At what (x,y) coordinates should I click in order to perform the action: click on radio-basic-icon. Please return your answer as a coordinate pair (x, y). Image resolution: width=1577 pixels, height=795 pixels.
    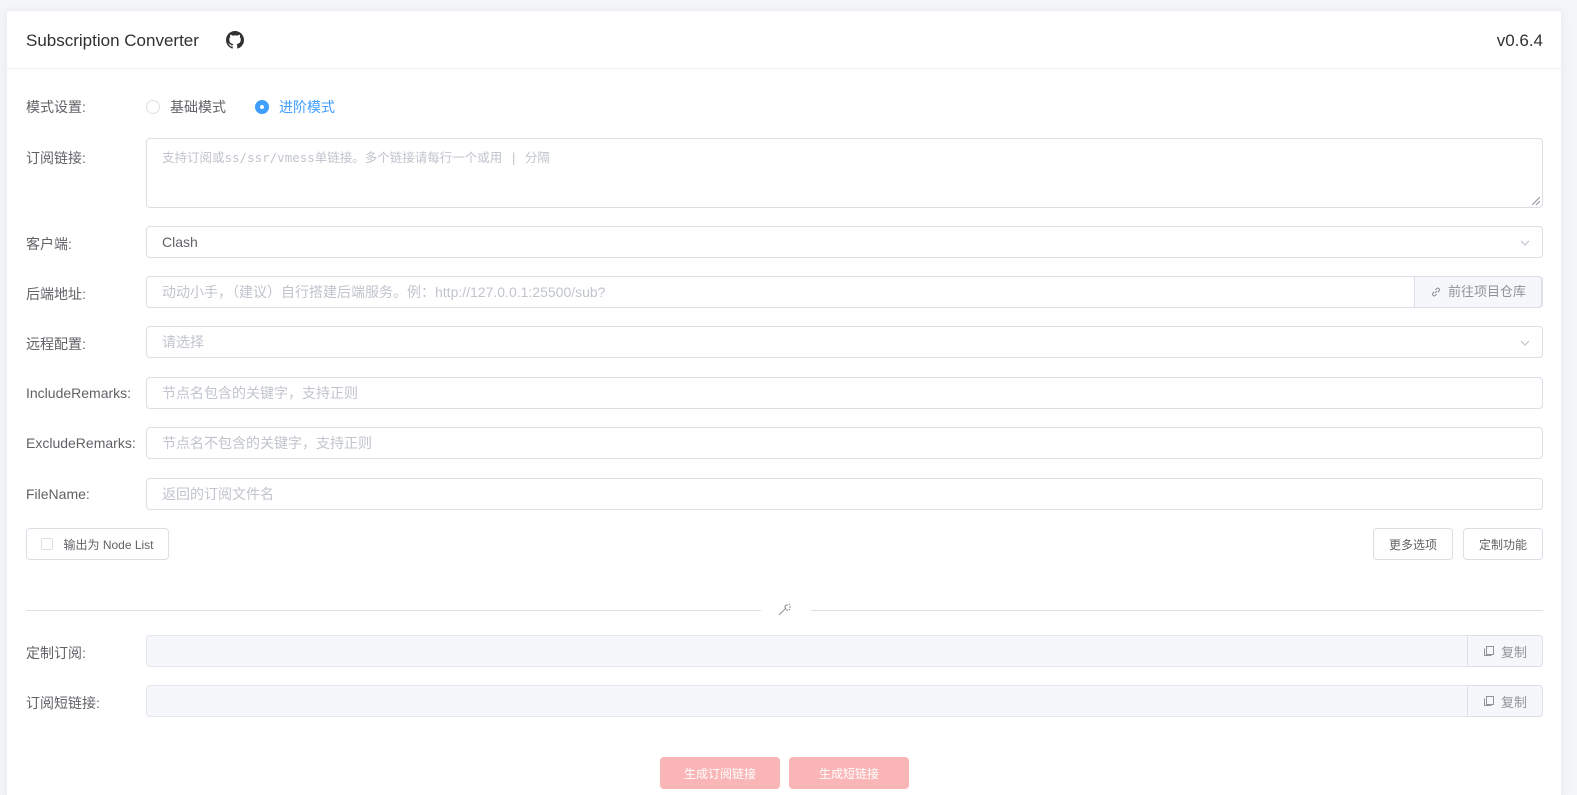
    Looking at the image, I should click on (153, 107).